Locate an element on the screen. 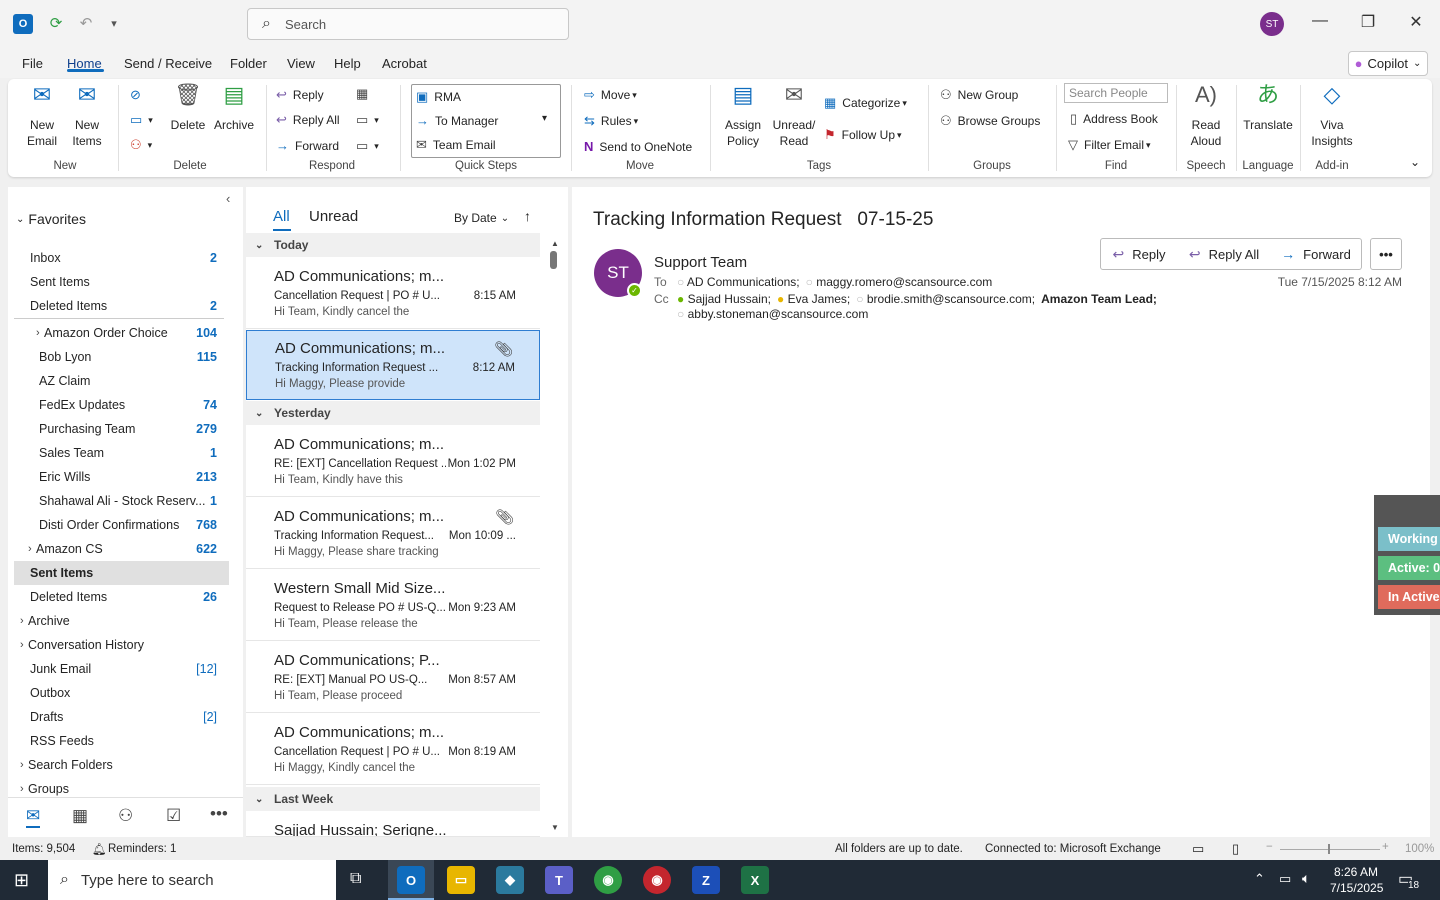  folder-item: AZ Claim is located at coordinates (121, 381).